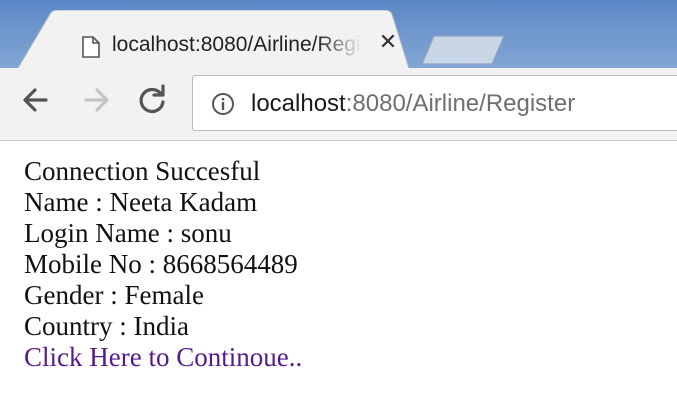 This screenshot has height=402, width=677. Describe the element at coordinates (96, 100) in the screenshot. I see `arrow-right-icon` at that location.